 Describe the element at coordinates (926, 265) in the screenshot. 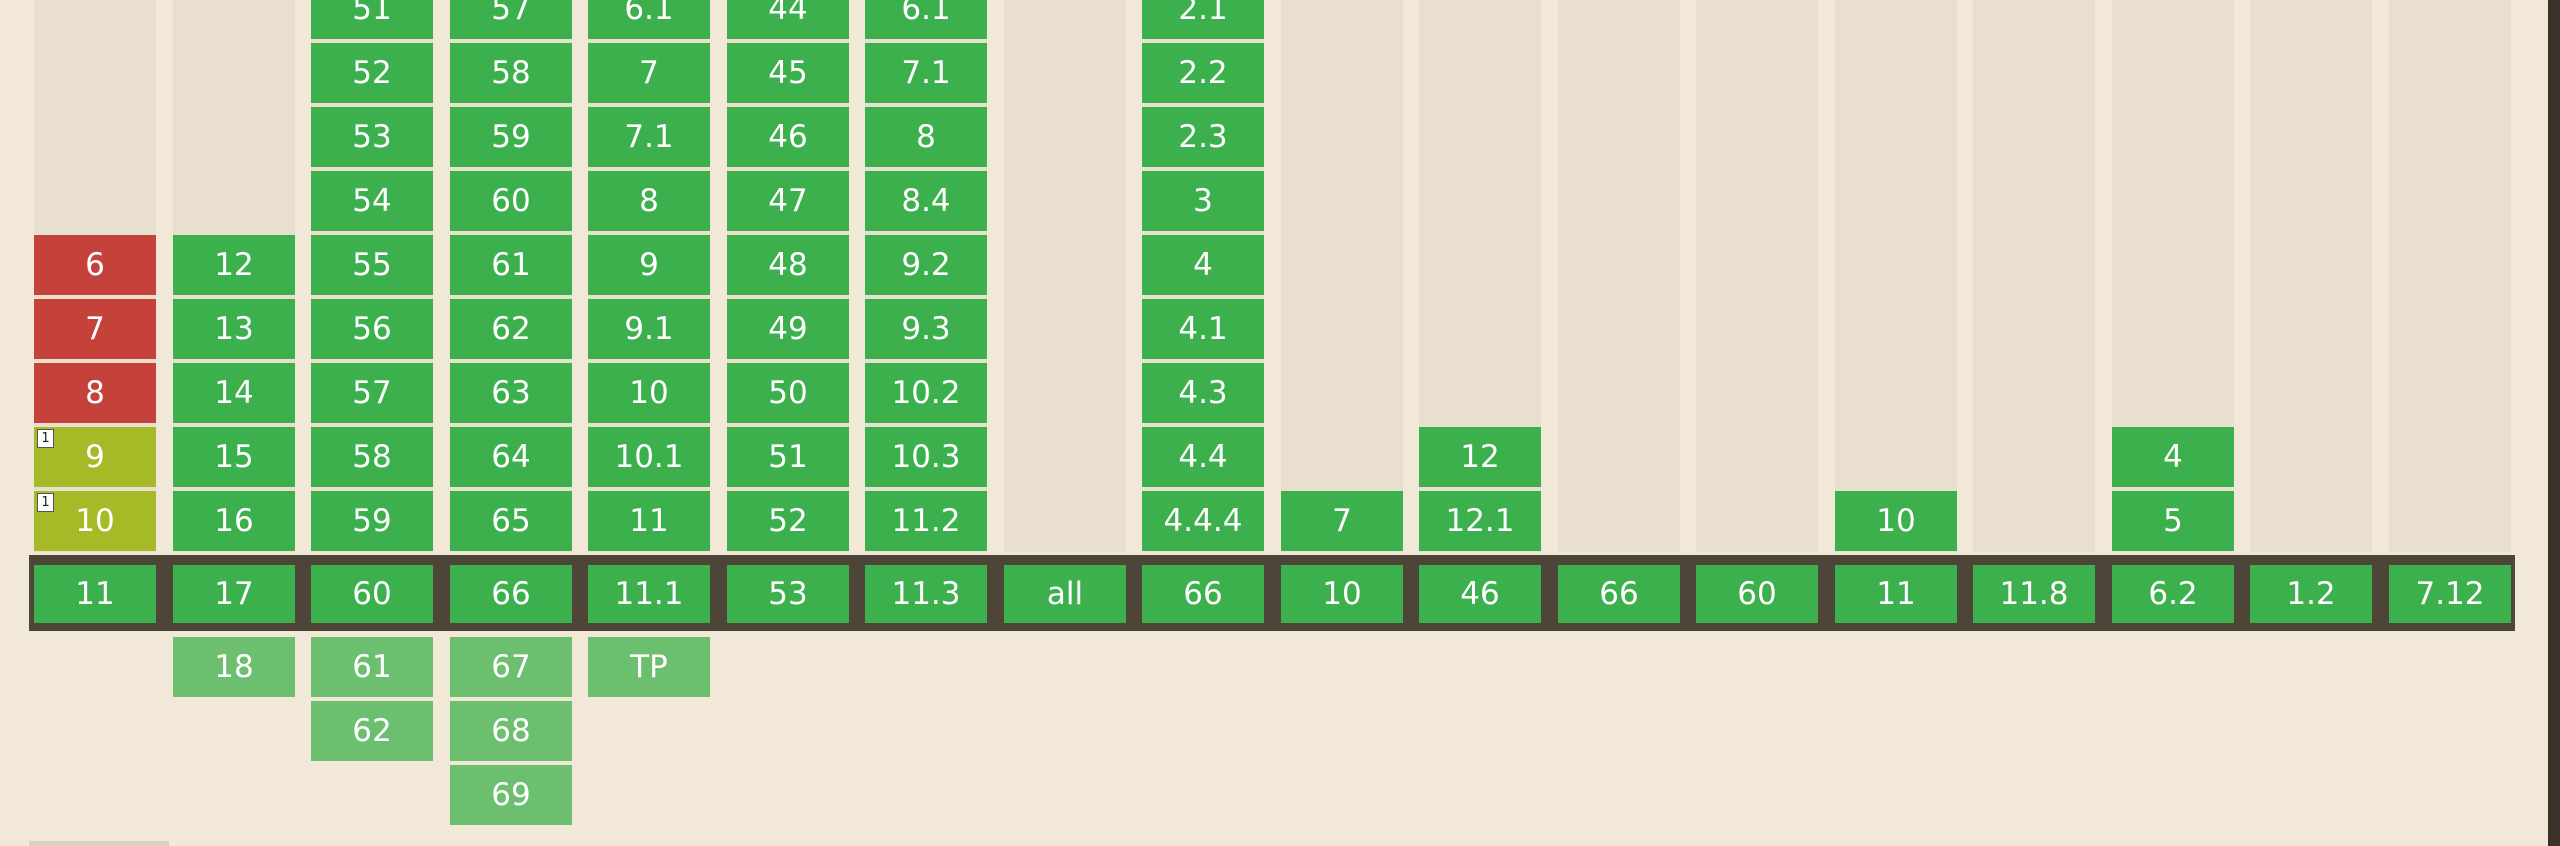

I see `version-cell: 9.2` at that location.